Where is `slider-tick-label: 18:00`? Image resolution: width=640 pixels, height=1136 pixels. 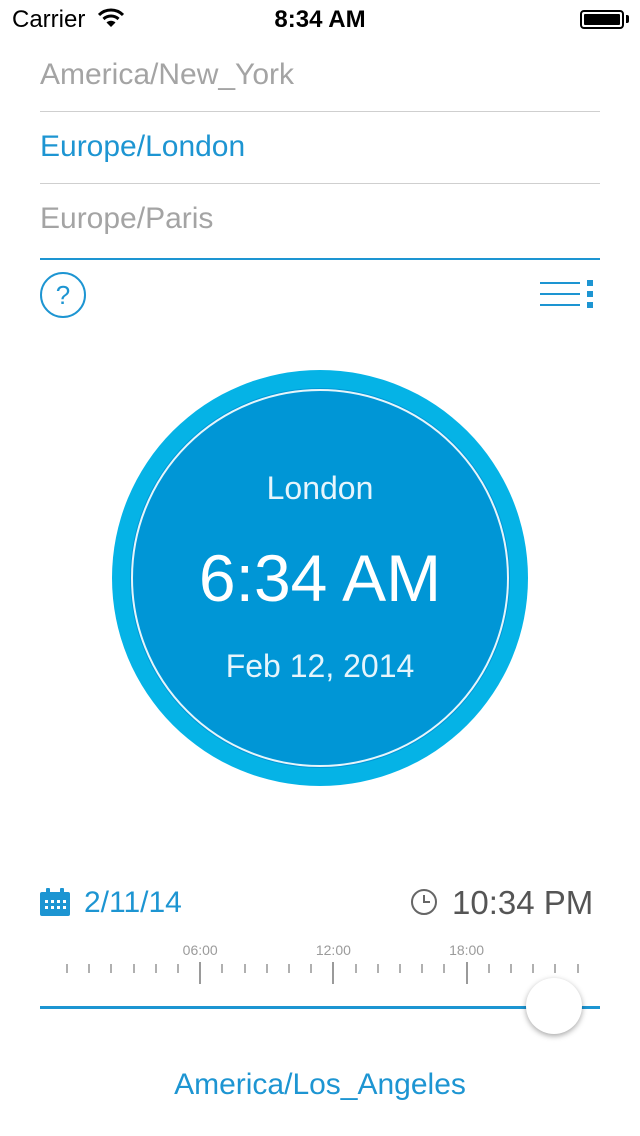 slider-tick-label: 18:00 is located at coordinates (467, 950).